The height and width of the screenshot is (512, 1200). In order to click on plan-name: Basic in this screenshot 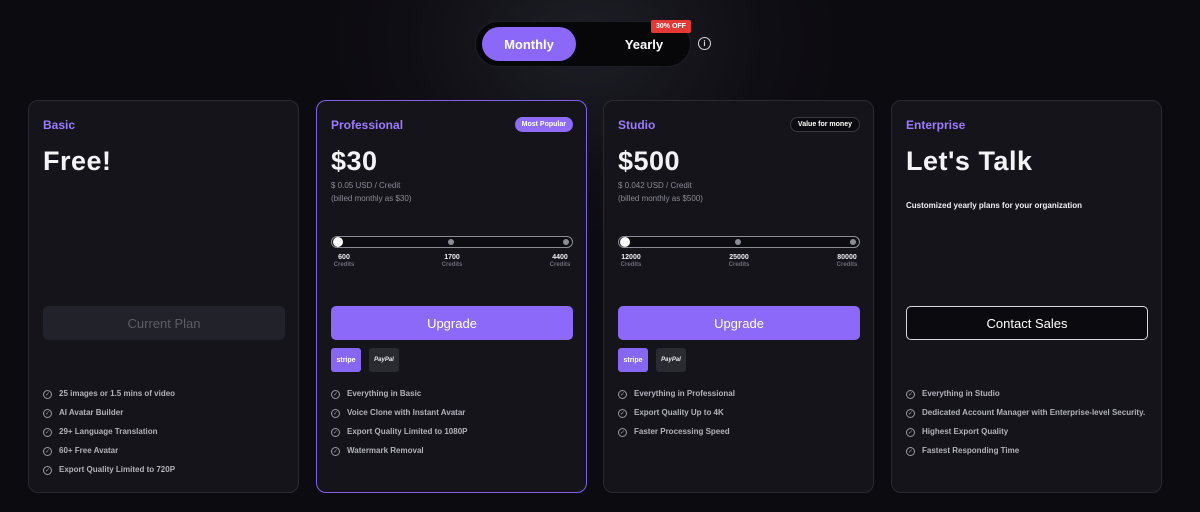, I will do `click(59, 125)`.